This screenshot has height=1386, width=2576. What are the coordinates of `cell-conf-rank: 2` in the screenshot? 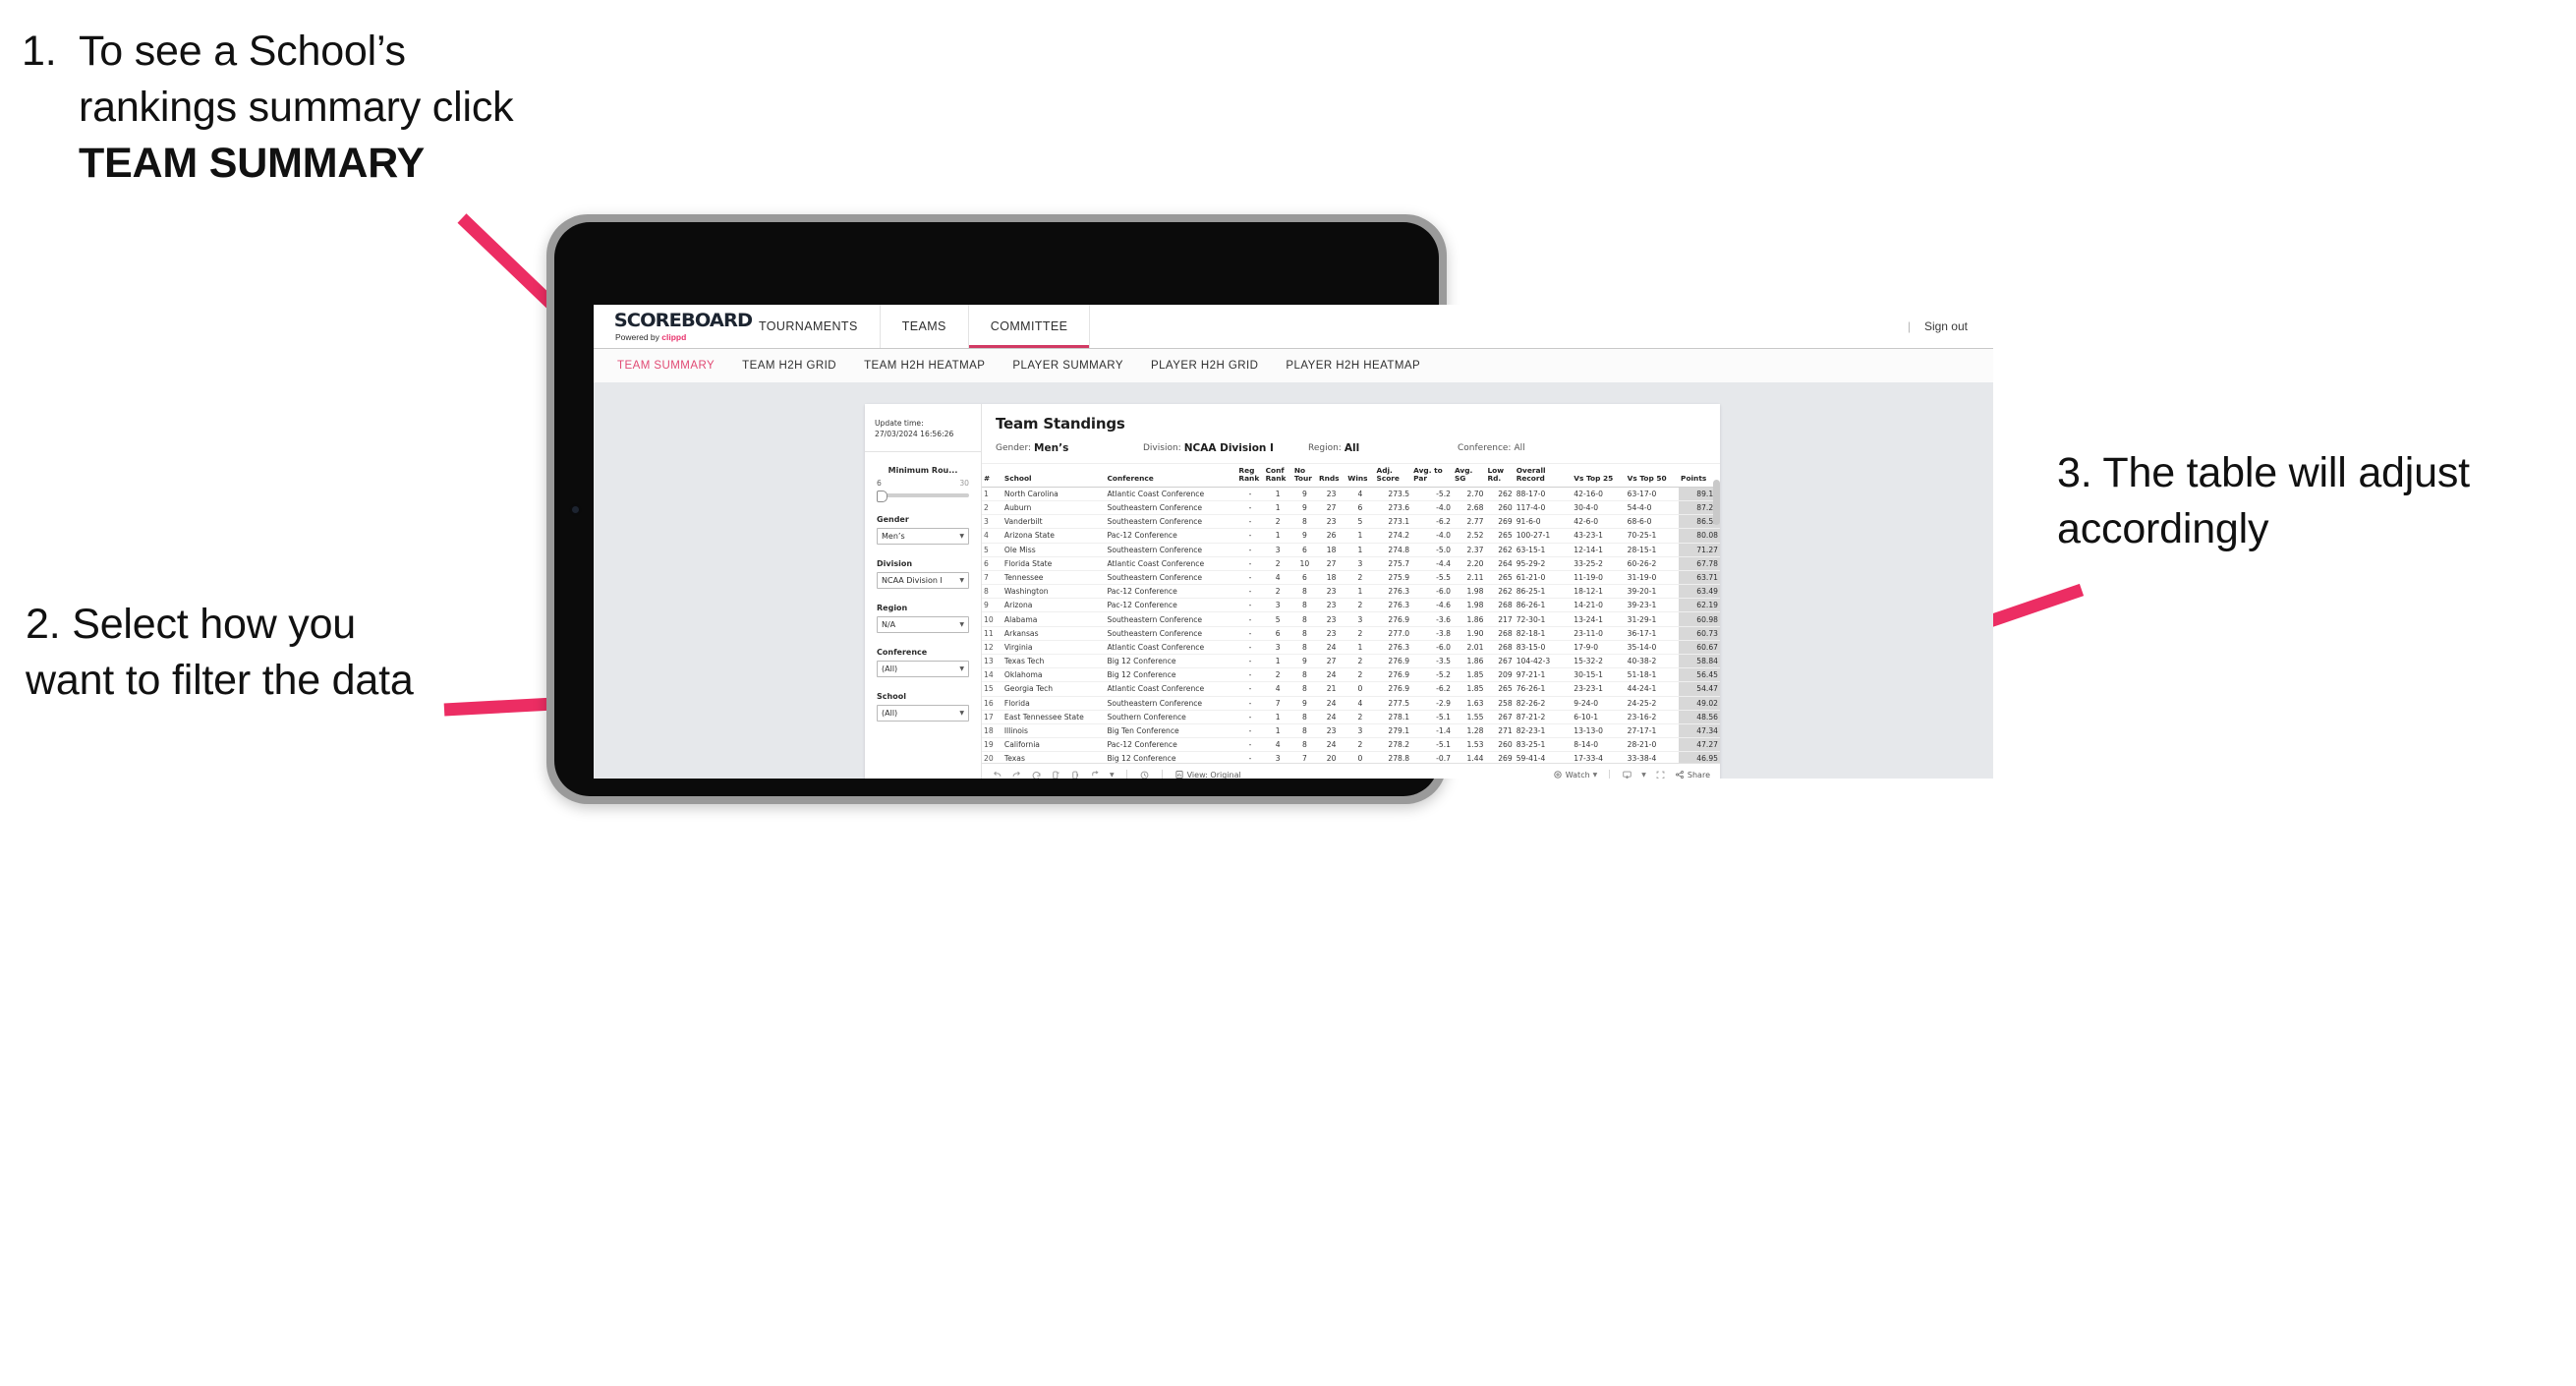 It's located at (1277, 592).